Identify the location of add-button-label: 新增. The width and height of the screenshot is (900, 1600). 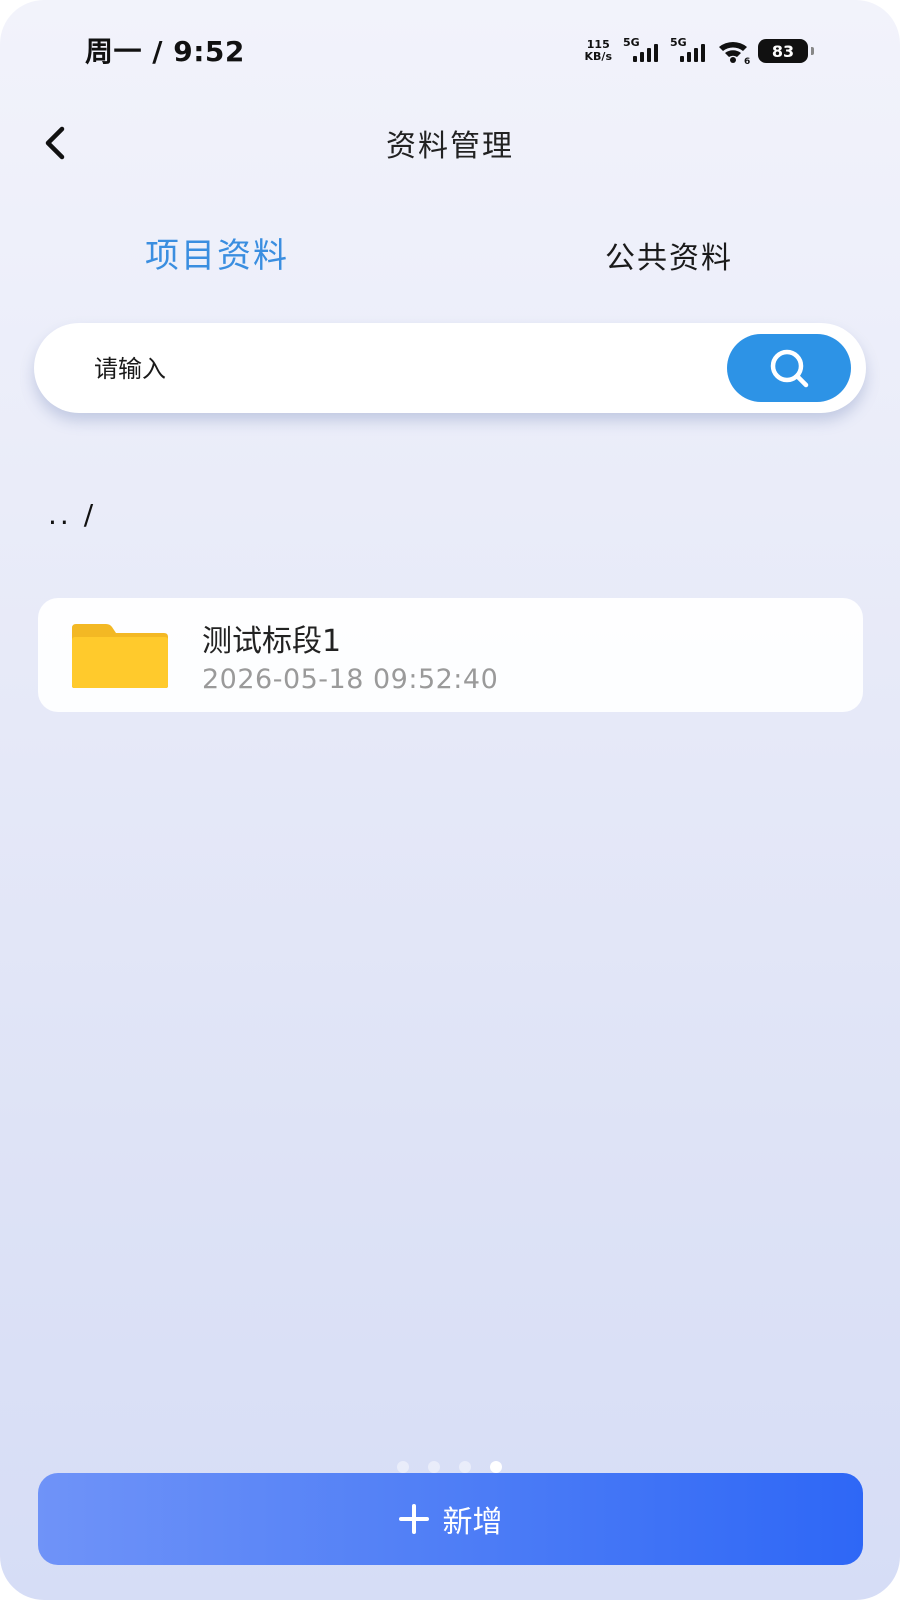
(472, 1522).